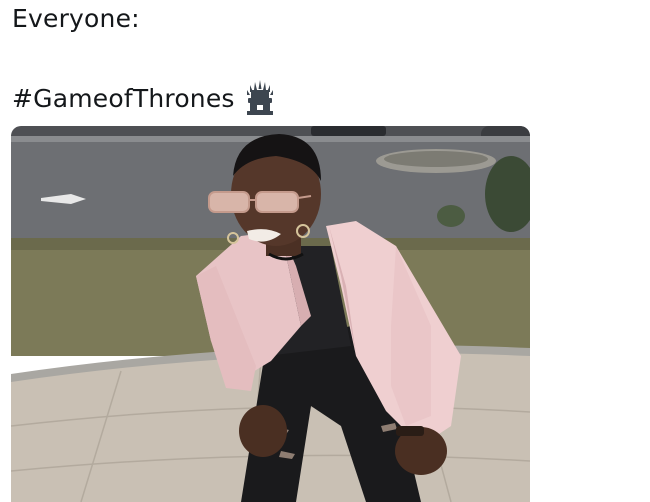 The width and height of the screenshot is (650, 502). I want to click on iron-throne-icon, so click(260, 98).